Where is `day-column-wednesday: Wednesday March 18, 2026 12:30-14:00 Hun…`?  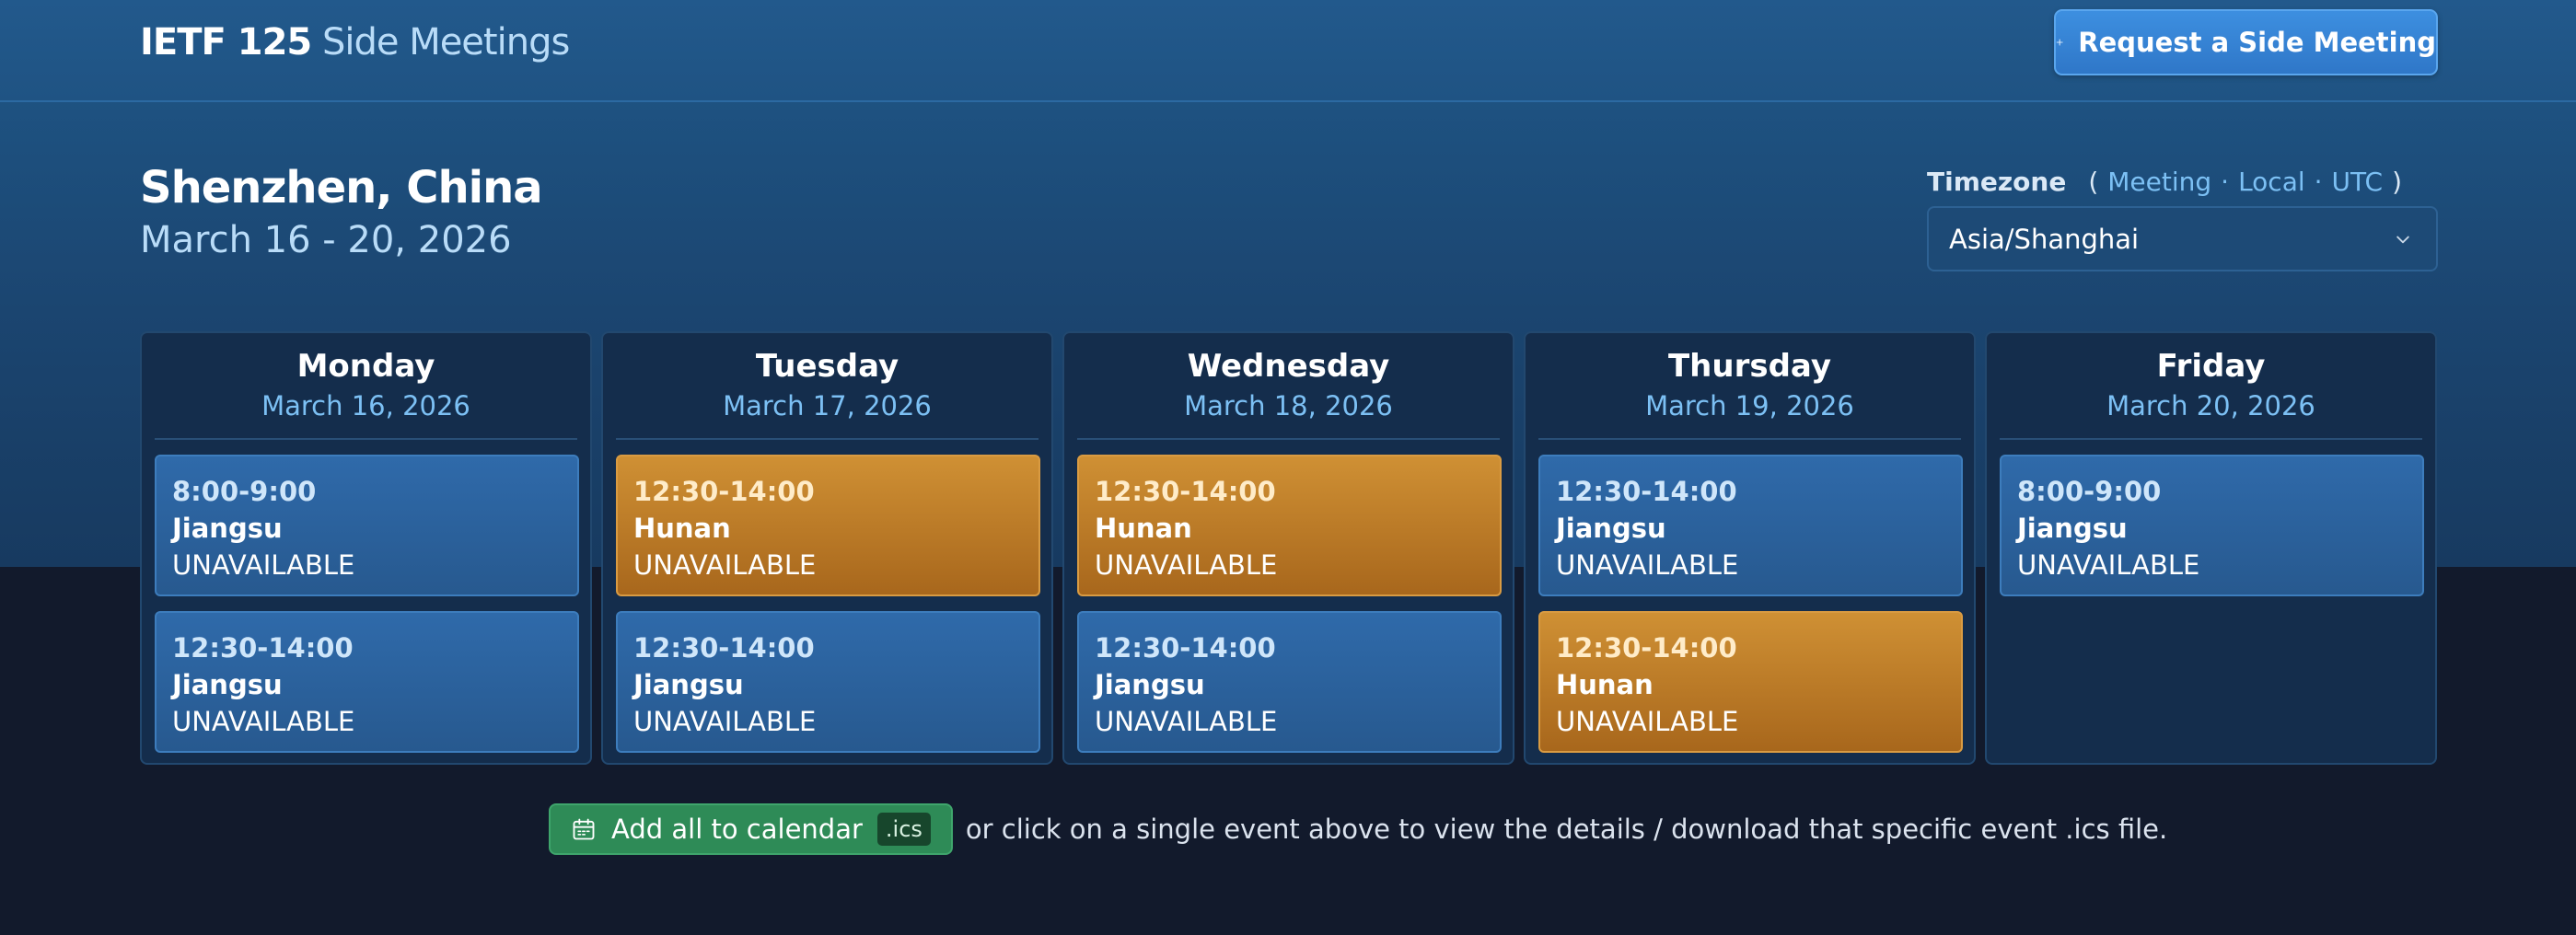 day-column-wednesday: Wednesday March 18, 2026 12:30-14:00 Hun… is located at coordinates (1288, 548).